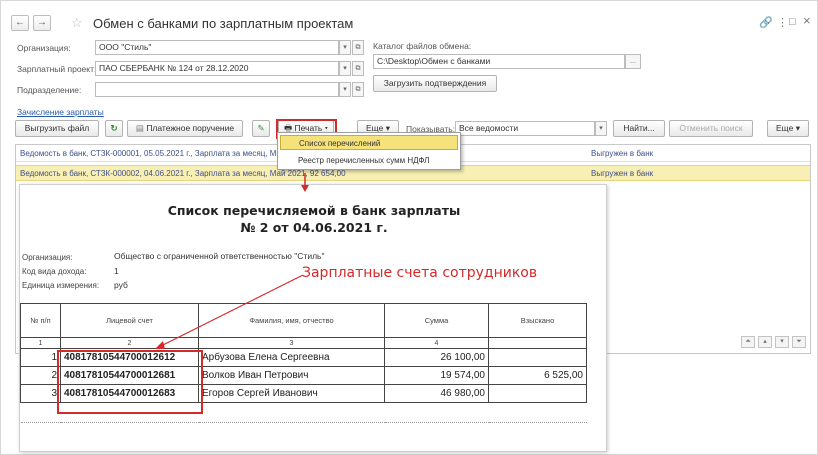  I want to click on col-number: 3, so click(291, 343).